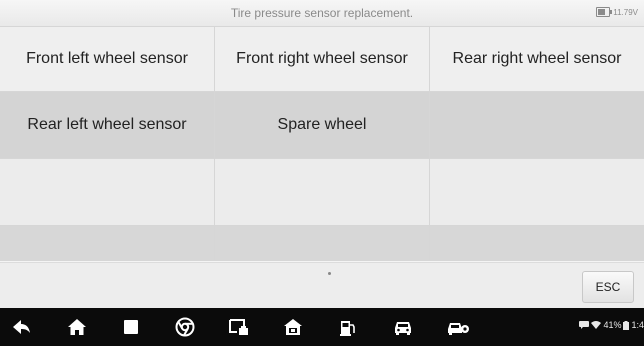  What do you see at coordinates (625, 12) in the screenshot?
I see `voltage-value: 11.79V` at bounding box center [625, 12].